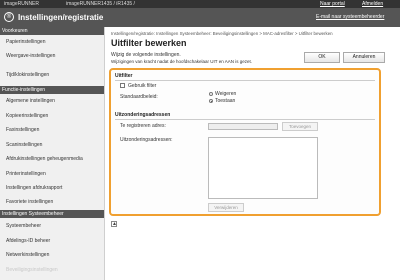  I want to click on outbound-filter-section-title: Uitfilter, so click(124, 76).